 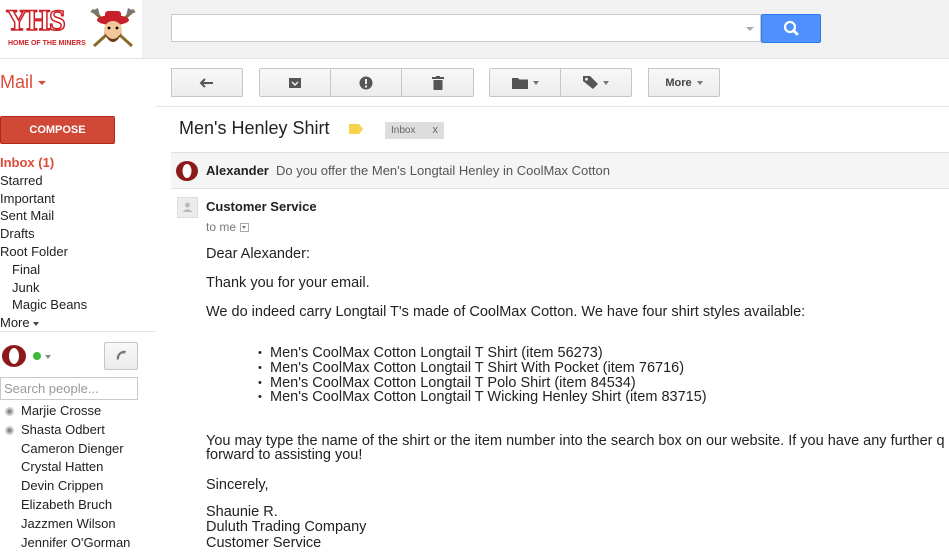 What do you see at coordinates (237, 170) in the screenshot?
I see `previous-sender-name: Alexander` at bounding box center [237, 170].